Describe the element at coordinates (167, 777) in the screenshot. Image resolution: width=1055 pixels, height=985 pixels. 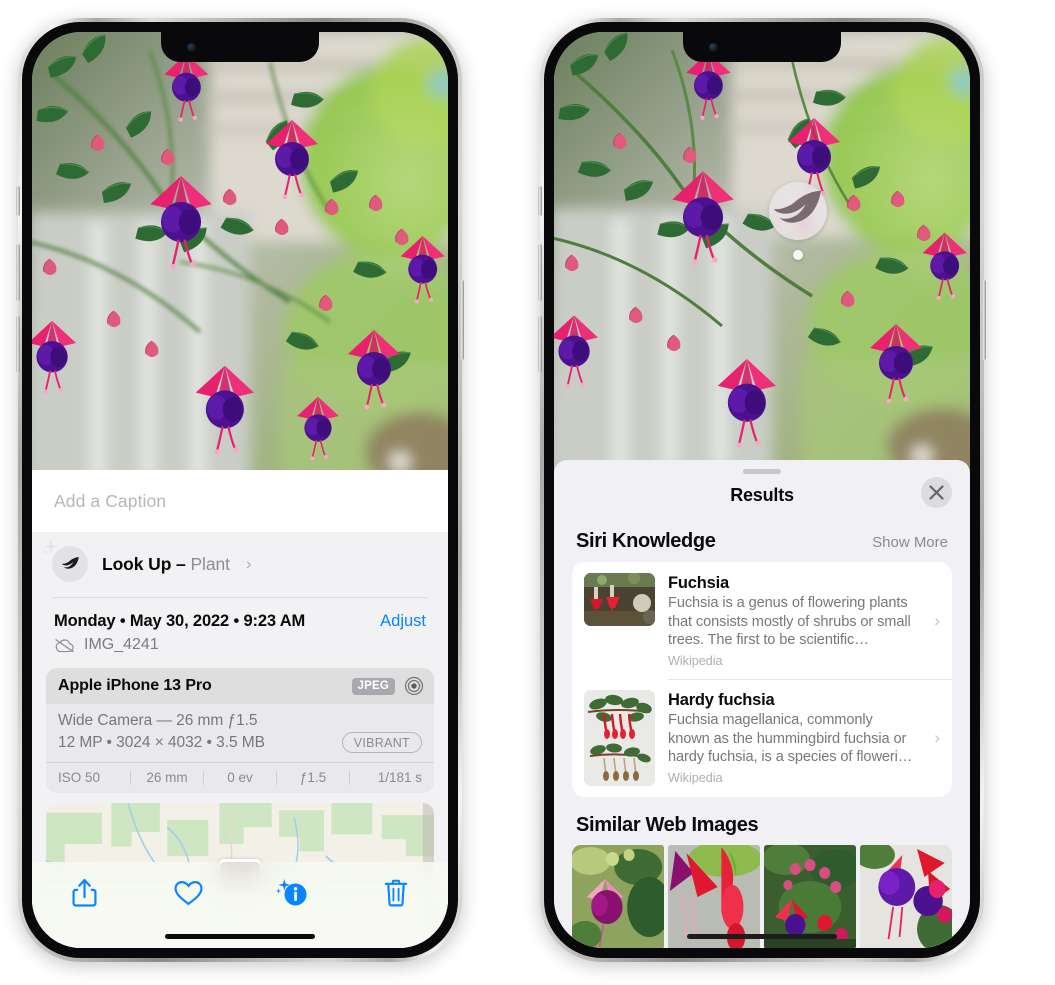
I see `exif-focal: 26 mm` at that location.